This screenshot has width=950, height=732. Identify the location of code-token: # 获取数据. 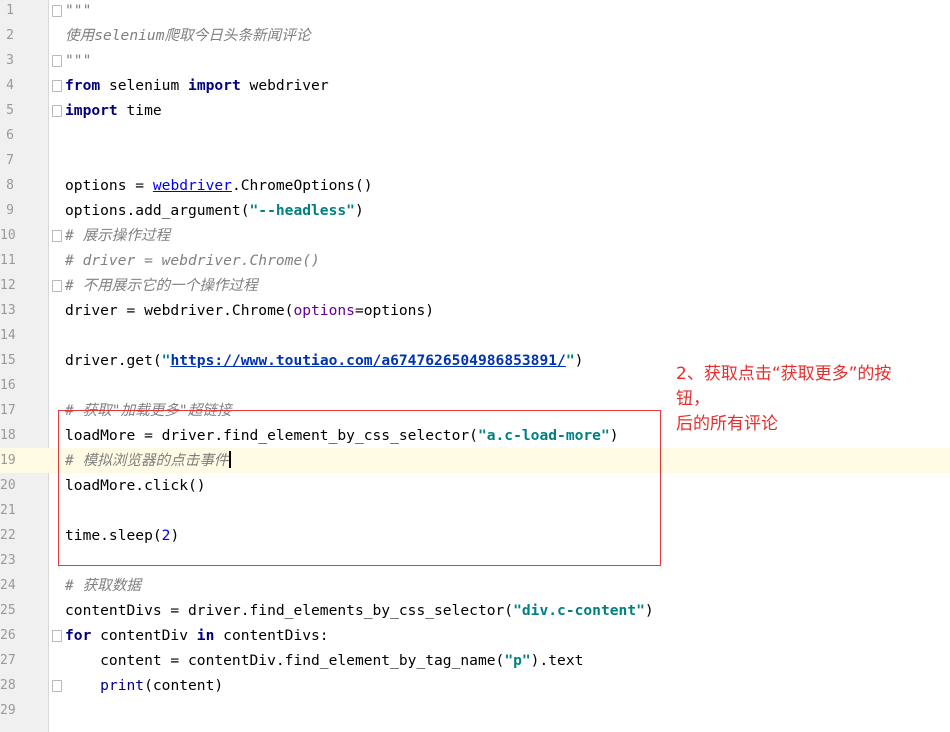
(103, 585).